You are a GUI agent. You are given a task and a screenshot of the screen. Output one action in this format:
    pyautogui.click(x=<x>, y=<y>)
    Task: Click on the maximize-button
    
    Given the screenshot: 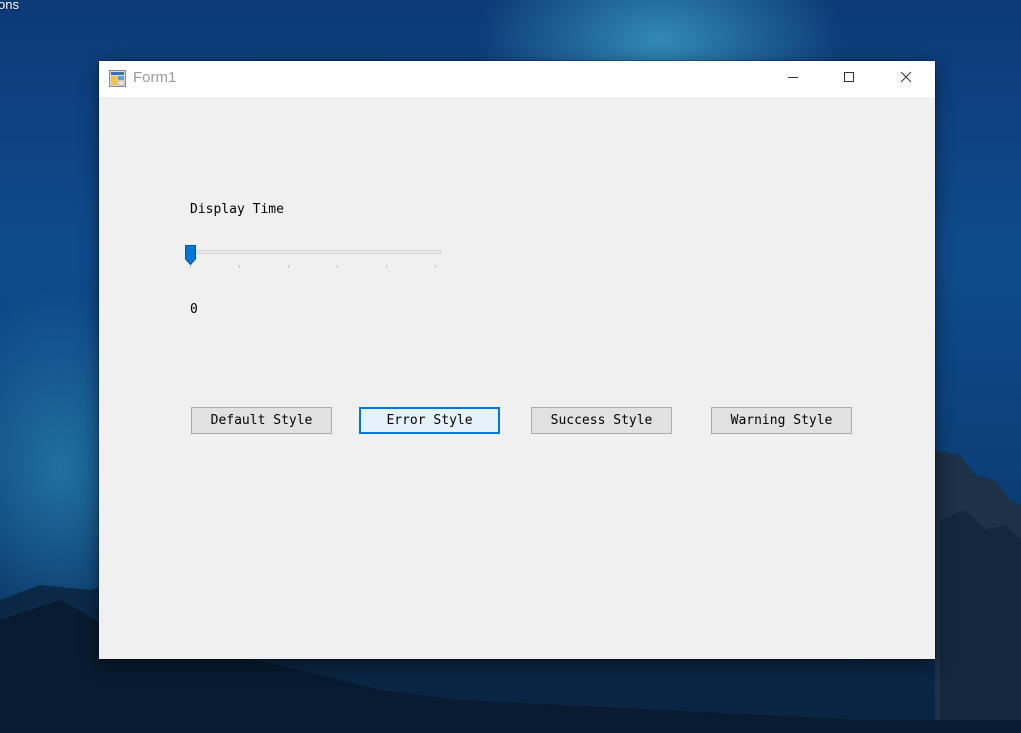 What is the action you would take?
    pyautogui.click(x=849, y=77)
    